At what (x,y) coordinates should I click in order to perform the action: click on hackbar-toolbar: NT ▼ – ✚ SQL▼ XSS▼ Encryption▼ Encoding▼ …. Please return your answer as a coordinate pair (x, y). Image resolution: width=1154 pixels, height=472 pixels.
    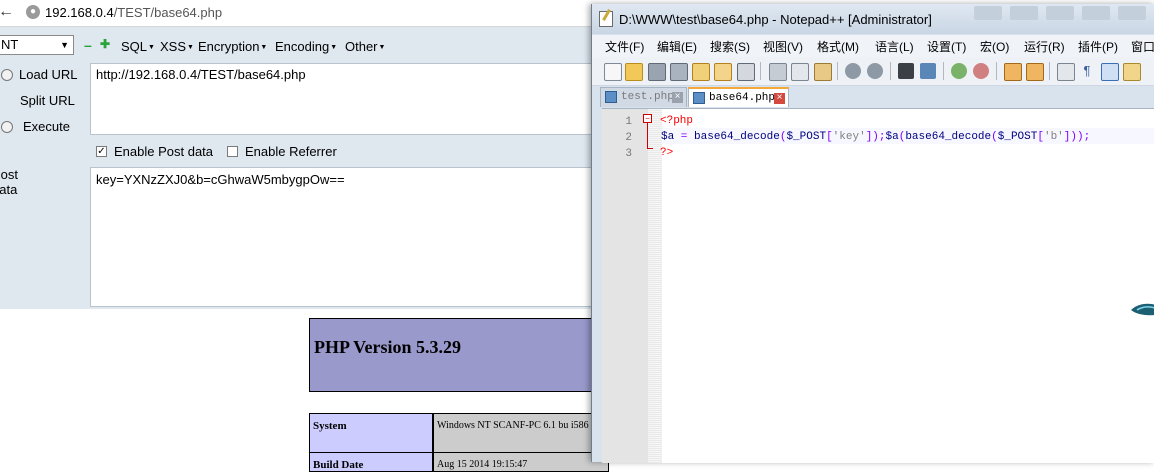
    Looking at the image, I should click on (300, 45).